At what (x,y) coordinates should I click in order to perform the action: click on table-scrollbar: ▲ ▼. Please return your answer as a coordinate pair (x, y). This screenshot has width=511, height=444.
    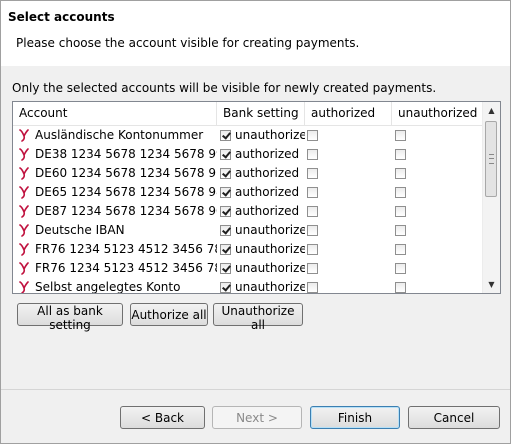
    Looking at the image, I should click on (491, 197).